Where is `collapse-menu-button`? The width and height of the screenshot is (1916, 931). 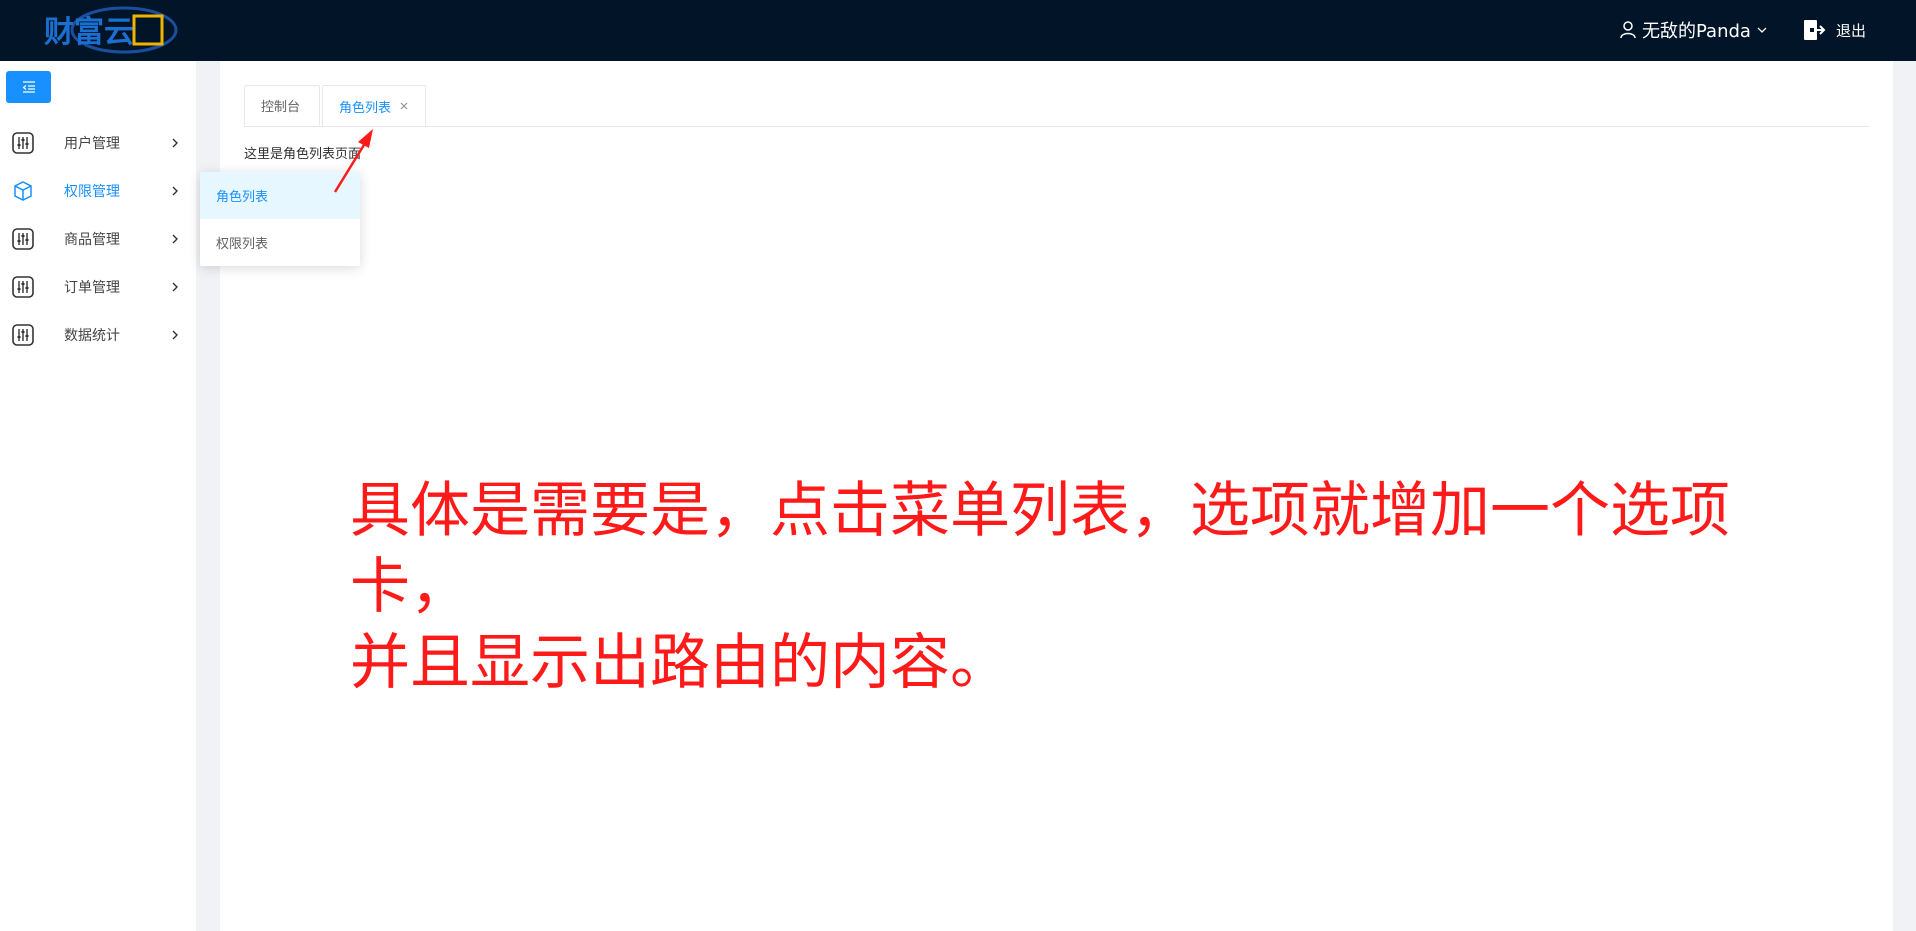 collapse-menu-button is located at coordinates (28, 87).